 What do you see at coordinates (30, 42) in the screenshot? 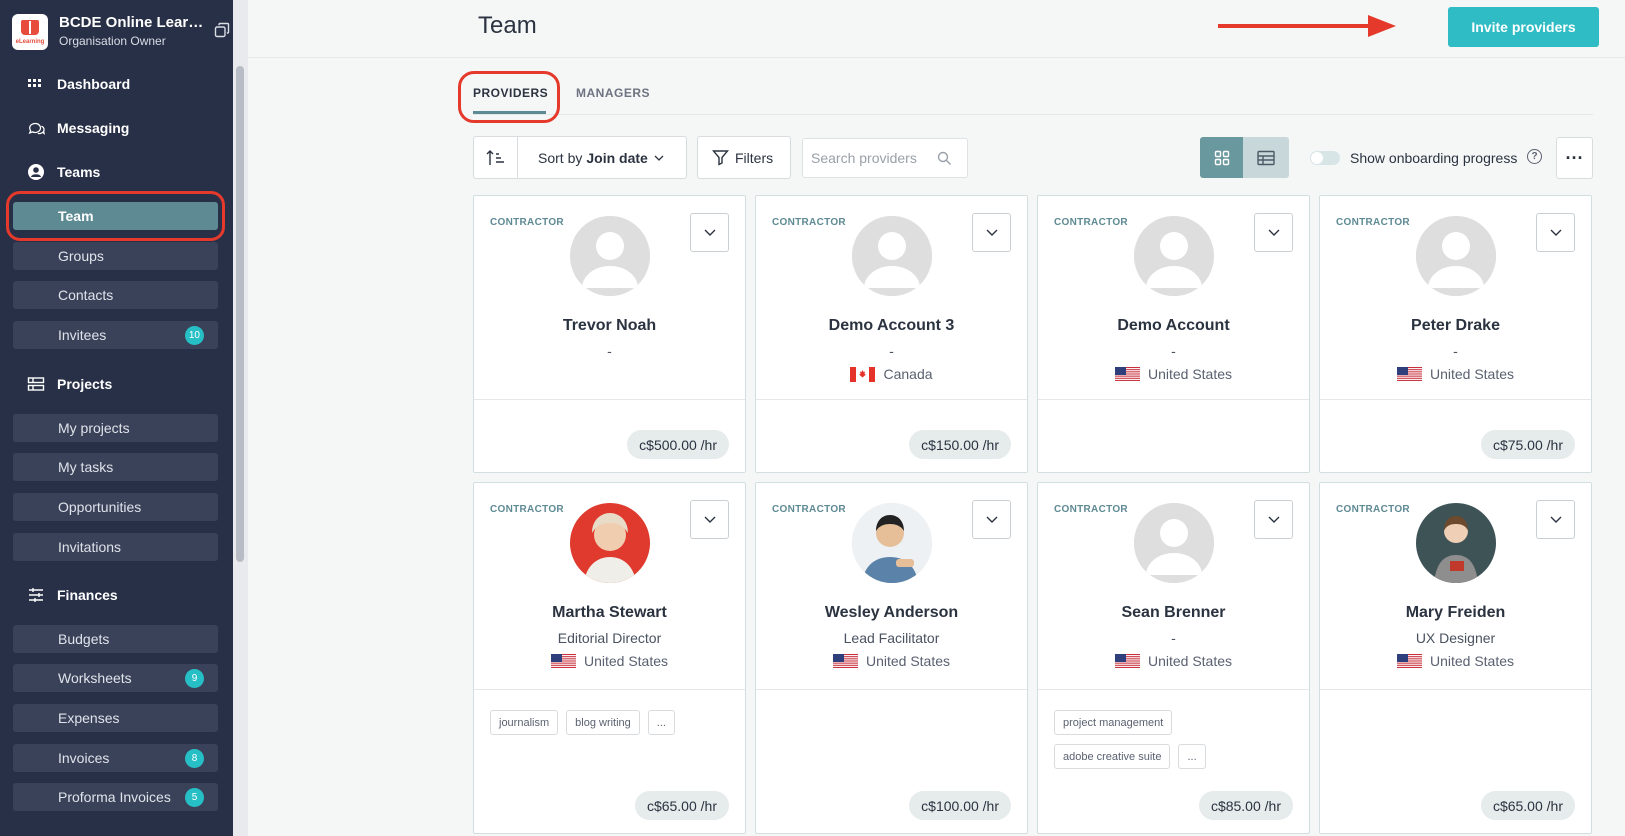
I see `org-logo-text: eLearning` at bounding box center [30, 42].